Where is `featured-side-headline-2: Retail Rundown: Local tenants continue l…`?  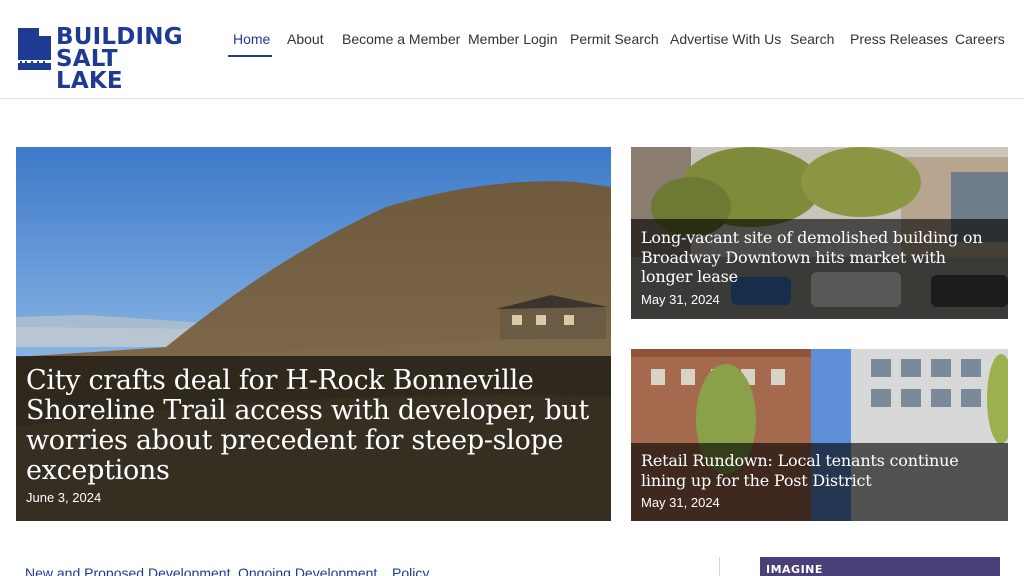
featured-side-headline-2: Retail Rundown: Local tenants continue l… is located at coordinates (819, 470).